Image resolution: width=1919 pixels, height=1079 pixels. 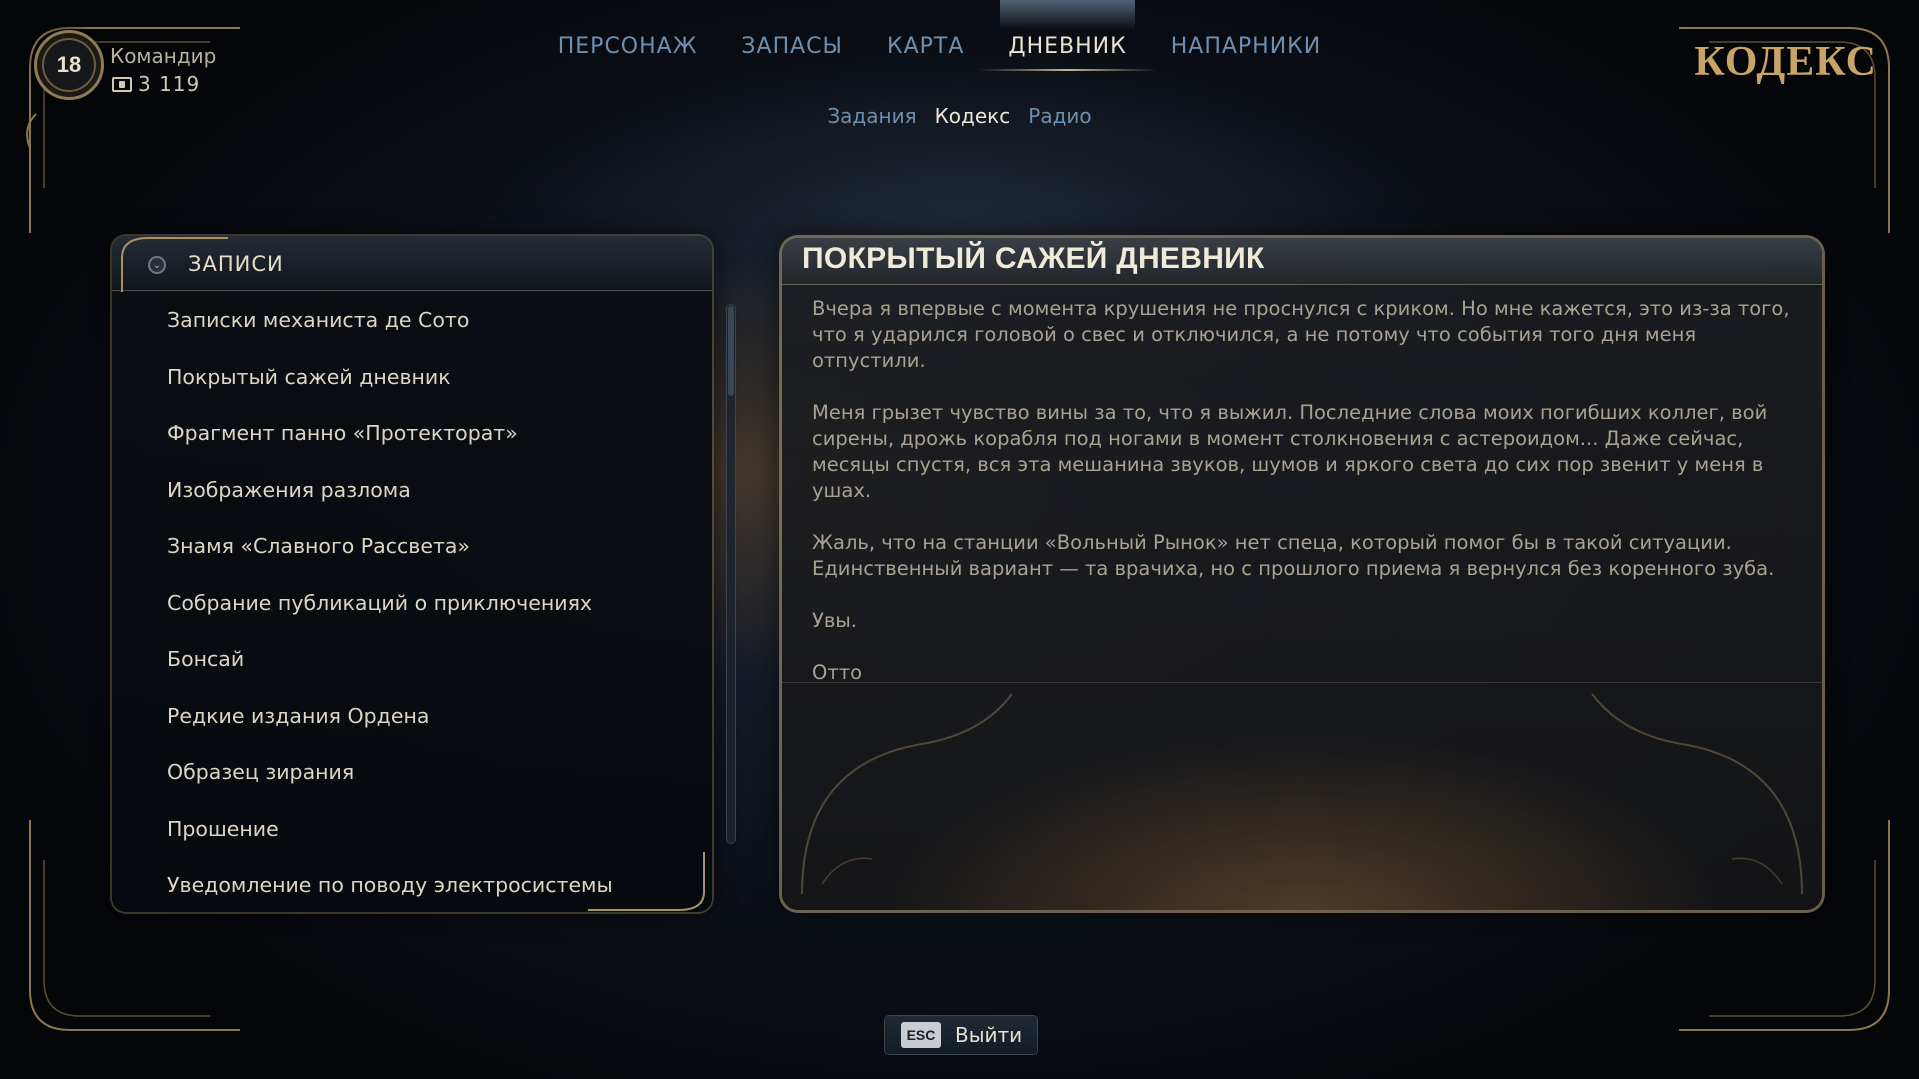 What do you see at coordinates (412, 490) in the screenshot?
I see `list-item: Изображения разлома` at bounding box center [412, 490].